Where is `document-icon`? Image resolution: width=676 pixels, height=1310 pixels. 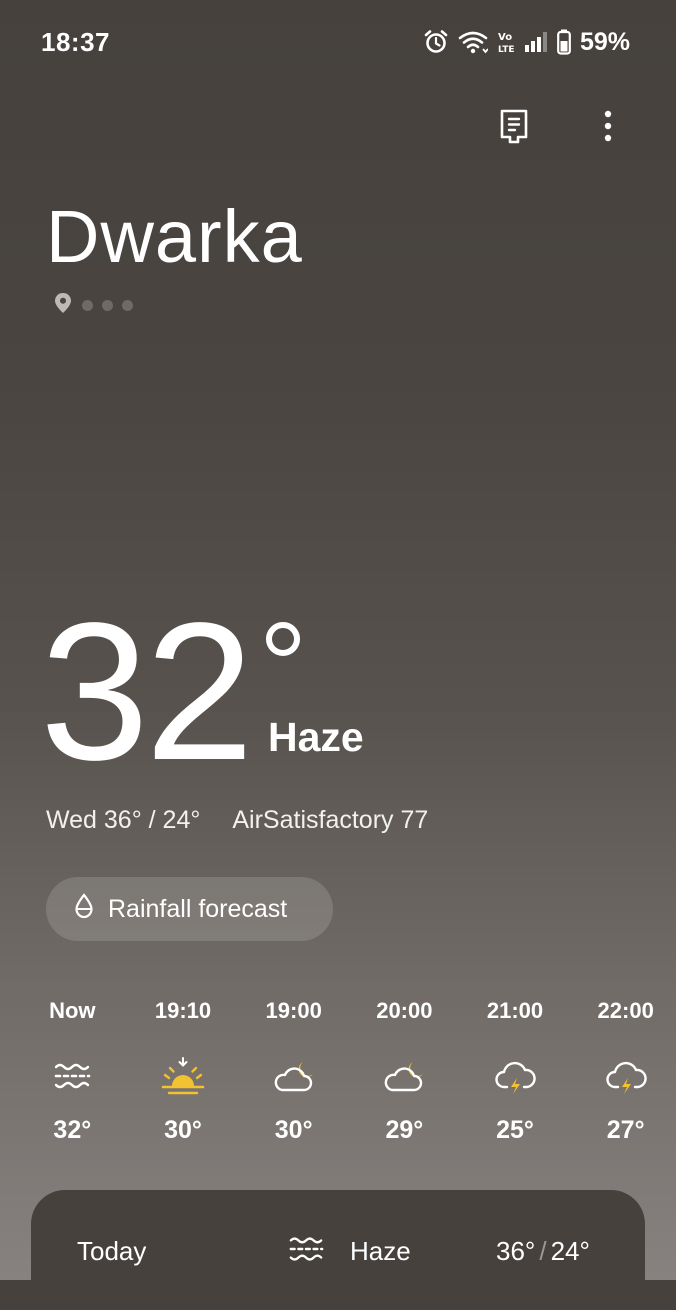 document-icon is located at coordinates (514, 128).